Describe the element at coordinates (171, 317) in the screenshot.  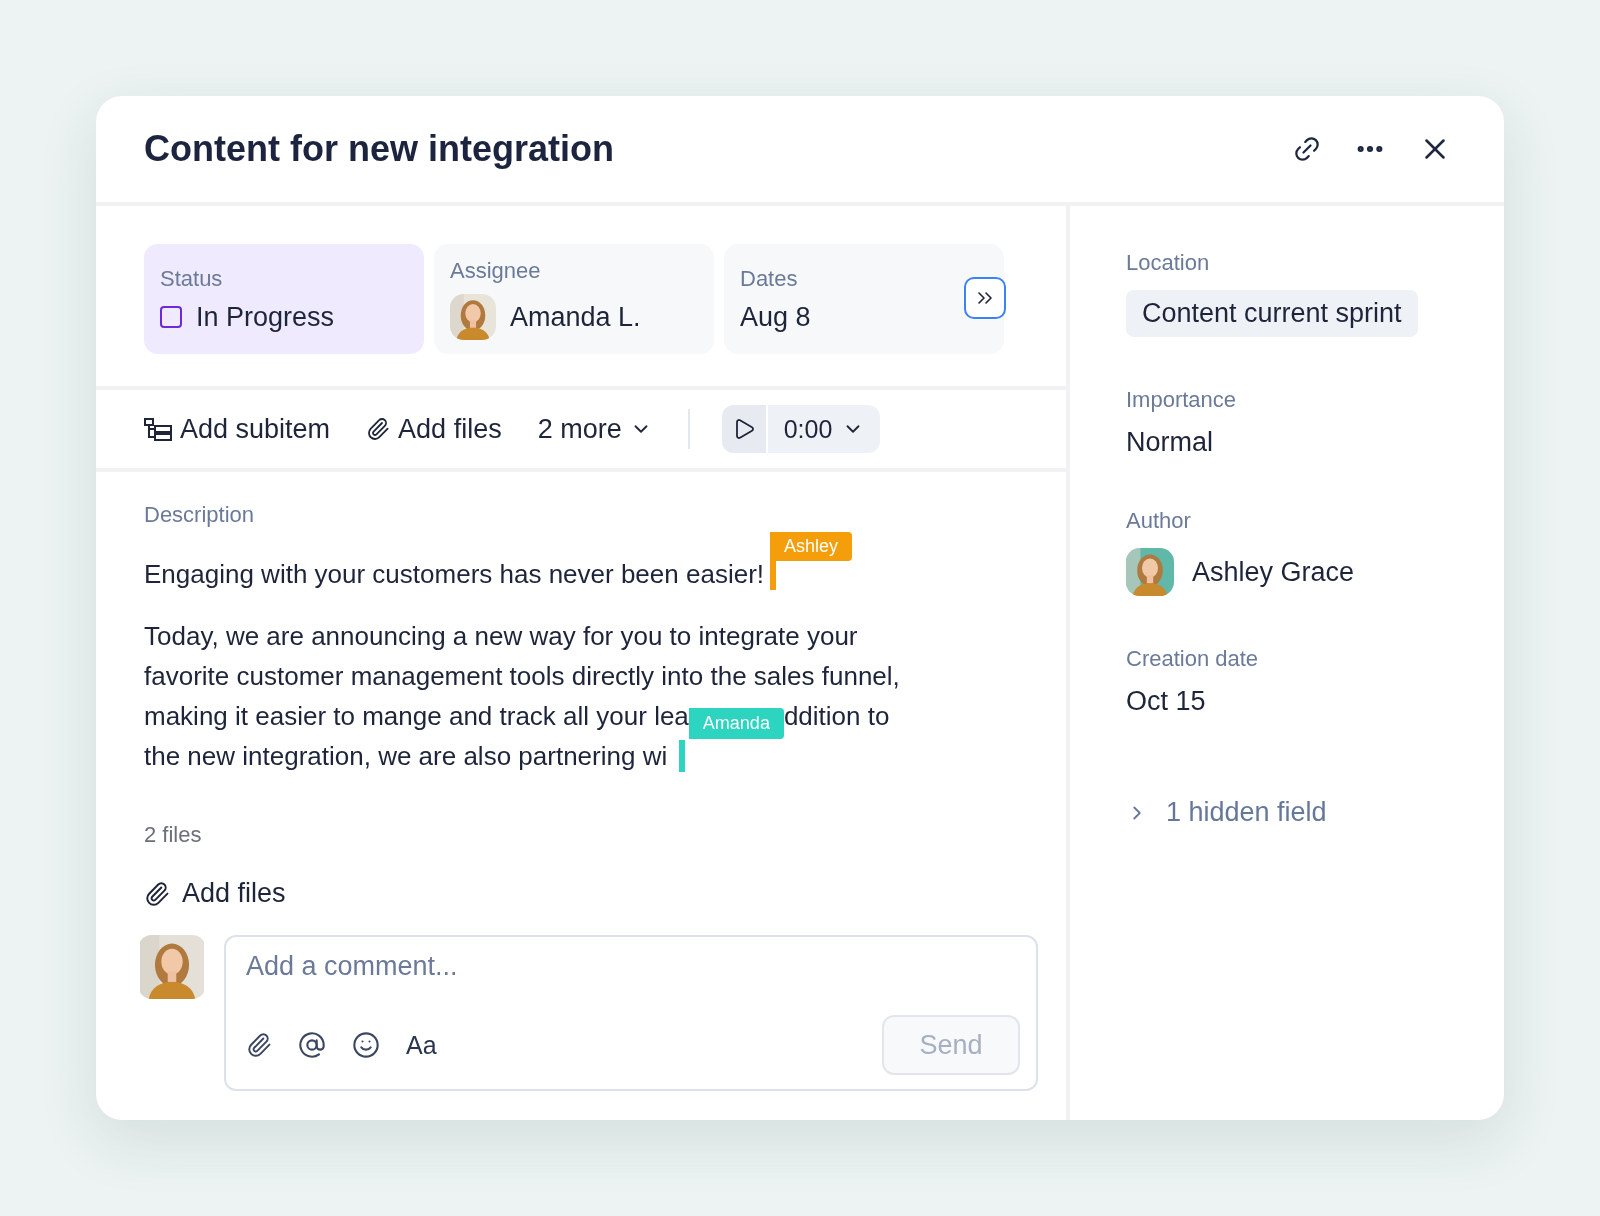
I see `status-icon` at that location.